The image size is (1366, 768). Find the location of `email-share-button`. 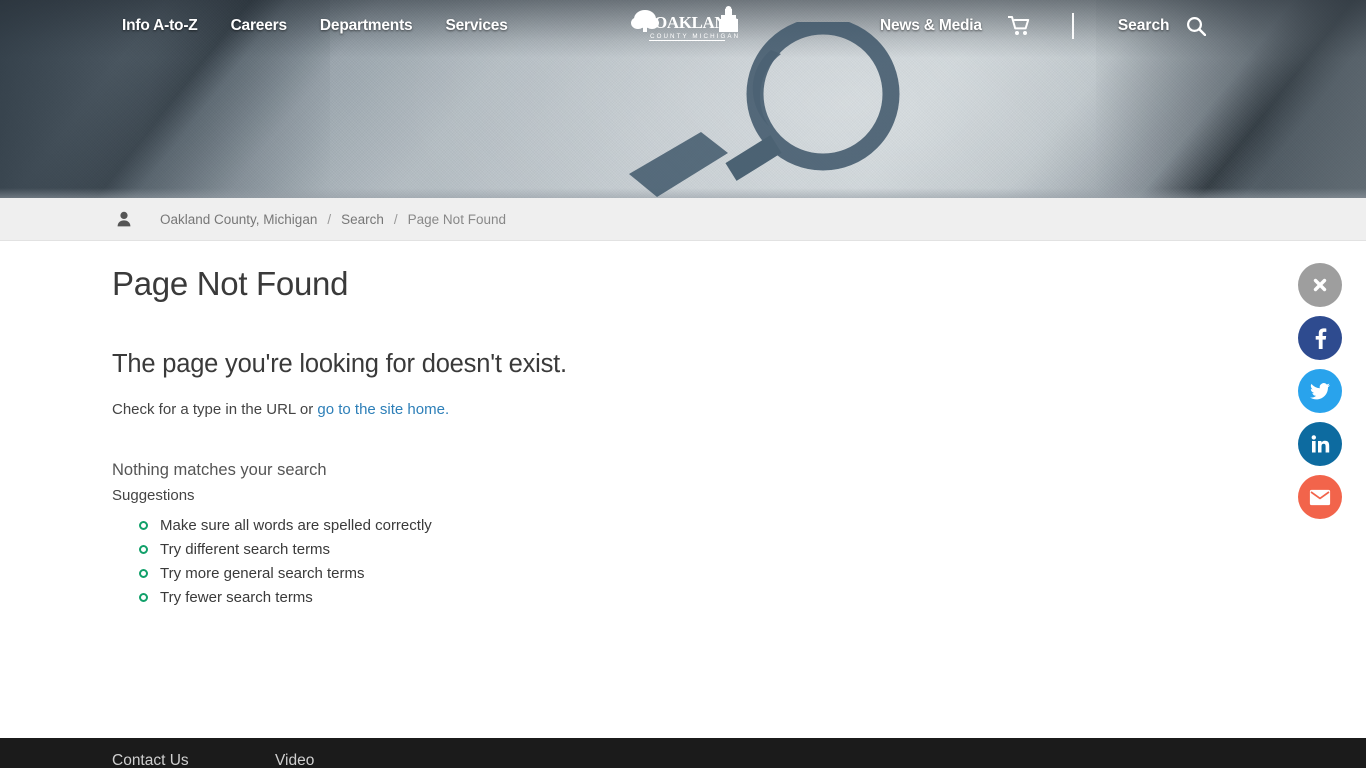

email-share-button is located at coordinates (1320, 497).